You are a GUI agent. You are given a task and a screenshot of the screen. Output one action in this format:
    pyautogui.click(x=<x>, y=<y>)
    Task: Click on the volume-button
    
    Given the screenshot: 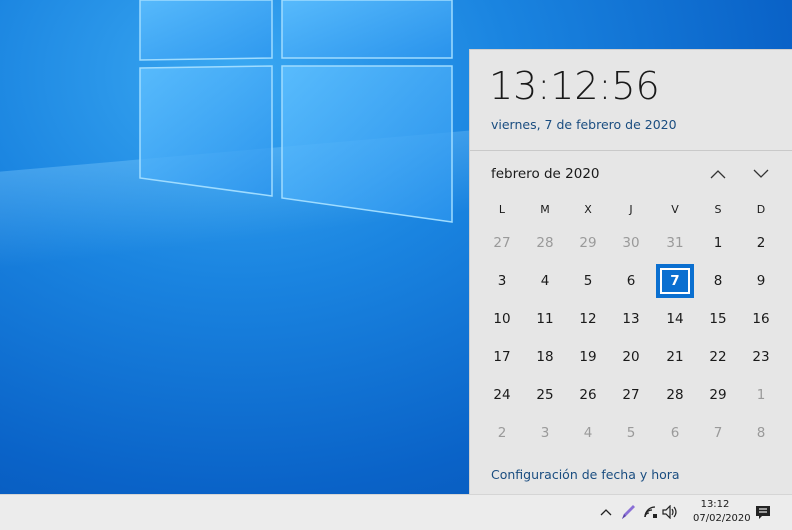 What is the action you would take?
    pyautogui.click(x=671, y=512)
    